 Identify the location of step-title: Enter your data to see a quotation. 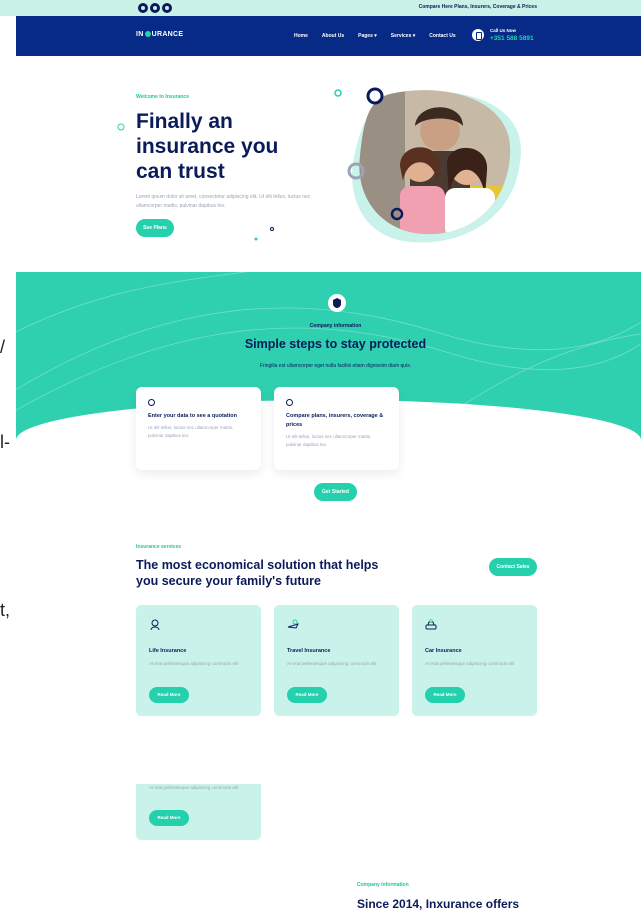
(192, 416).